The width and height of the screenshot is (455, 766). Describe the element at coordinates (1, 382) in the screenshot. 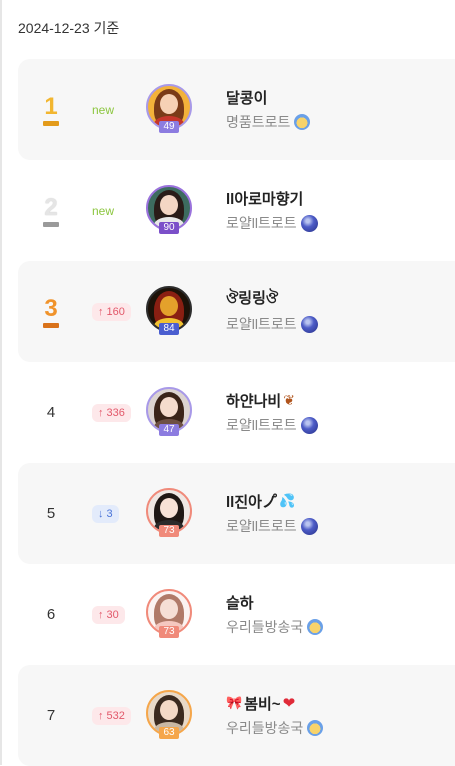

I see `left-divider` at that location.